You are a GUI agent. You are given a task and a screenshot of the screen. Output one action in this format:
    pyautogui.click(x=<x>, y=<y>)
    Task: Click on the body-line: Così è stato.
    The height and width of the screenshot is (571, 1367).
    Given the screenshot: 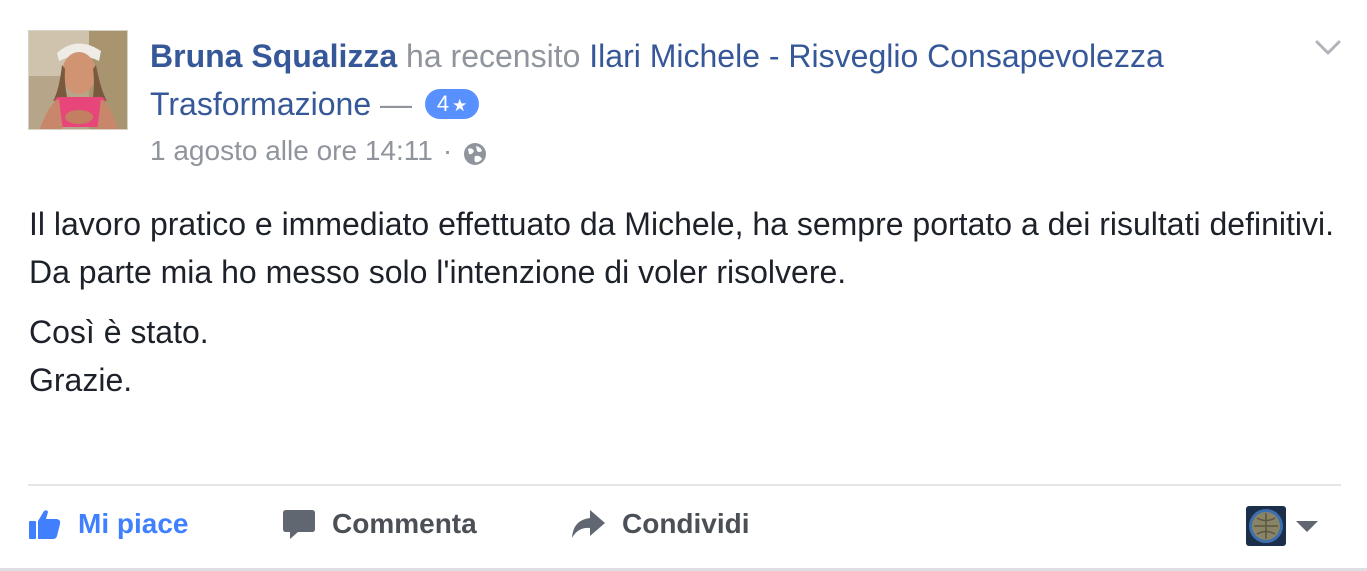 What is the action you would take?
    pyautogui.click(x=119, y=332)
    